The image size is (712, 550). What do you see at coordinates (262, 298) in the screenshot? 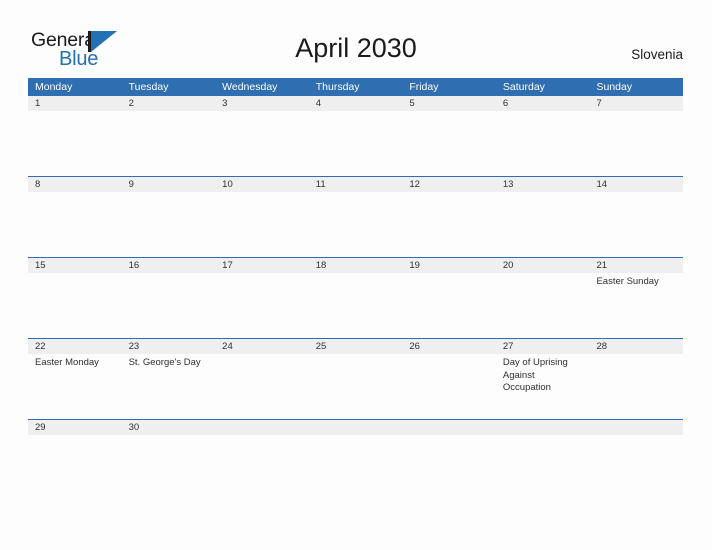
I see `calendar-day-cell: 17` at bounding box center [262, 298].